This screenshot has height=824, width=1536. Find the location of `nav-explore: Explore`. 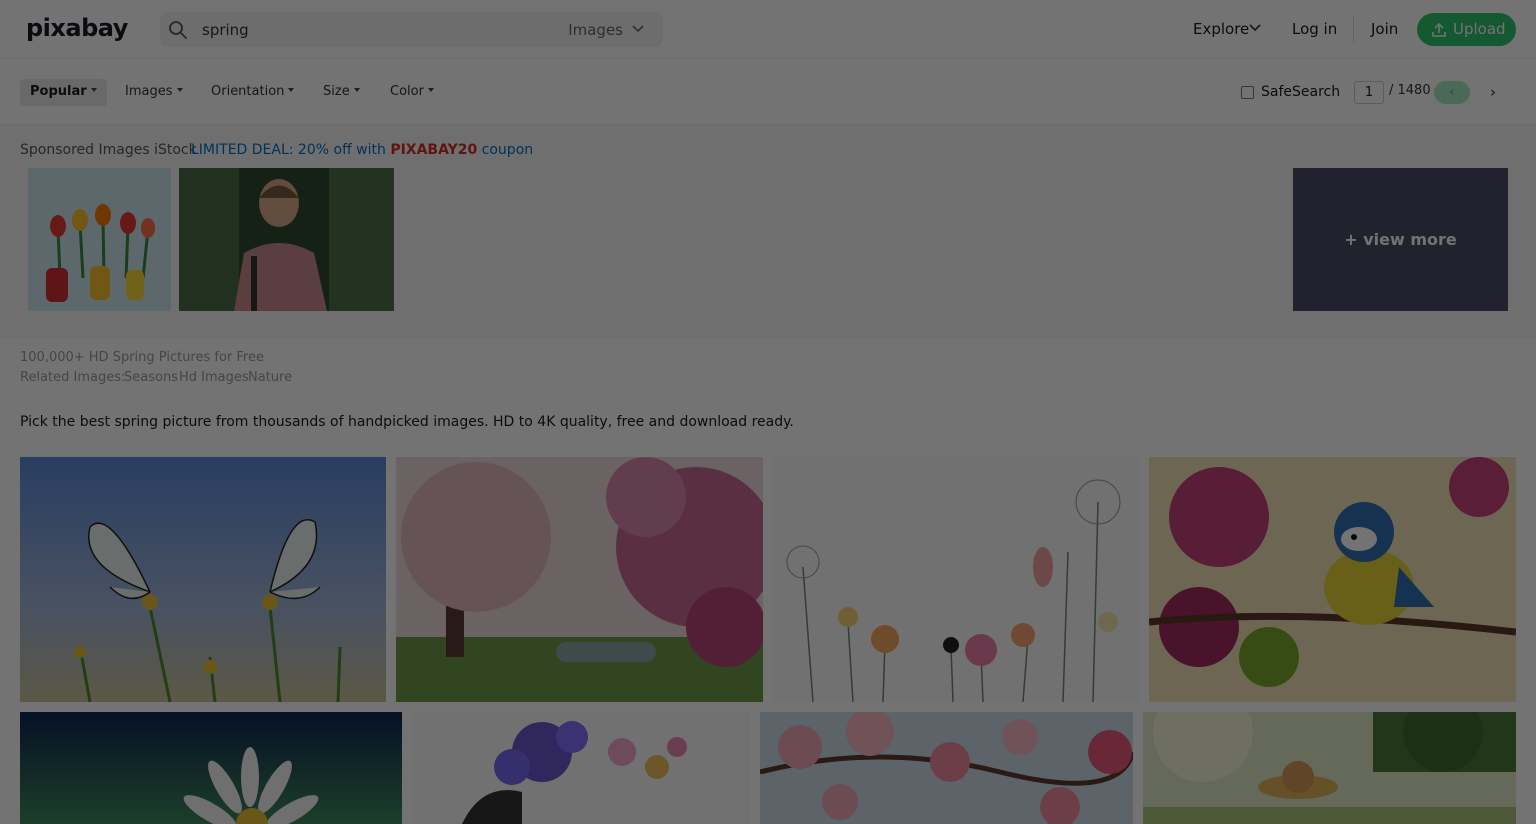

nav-explore: Explore is located at coordinates (1221, 29).